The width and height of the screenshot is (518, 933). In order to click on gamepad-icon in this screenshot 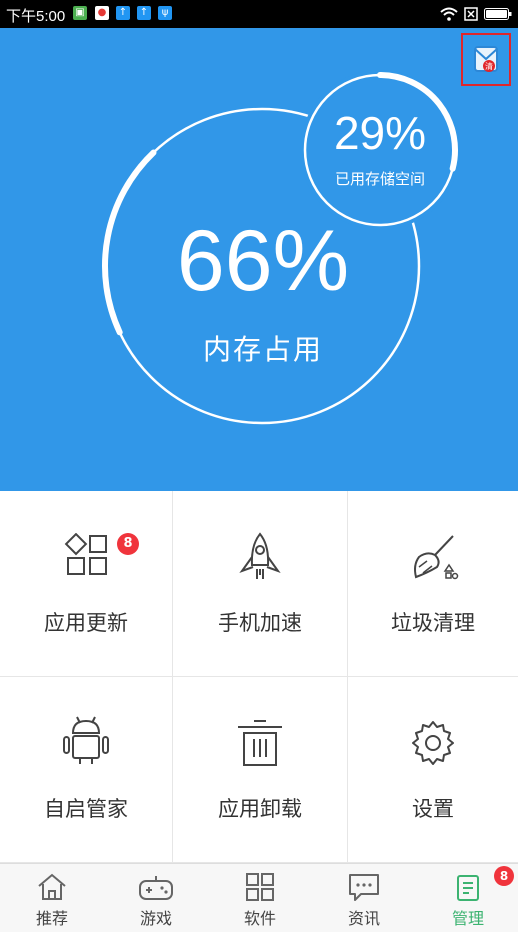, I will do `click(156, 888)`.